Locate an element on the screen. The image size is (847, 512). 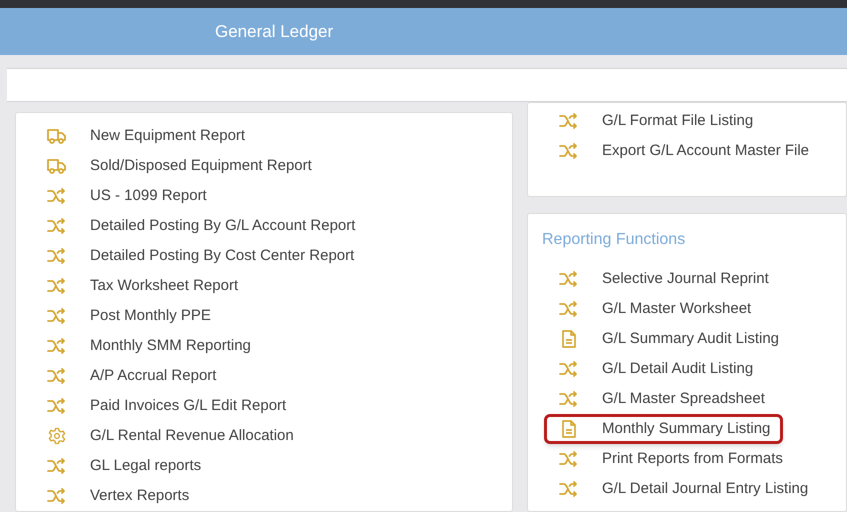
report-link: US - 1099 Report is located at coordinates (126, 196).